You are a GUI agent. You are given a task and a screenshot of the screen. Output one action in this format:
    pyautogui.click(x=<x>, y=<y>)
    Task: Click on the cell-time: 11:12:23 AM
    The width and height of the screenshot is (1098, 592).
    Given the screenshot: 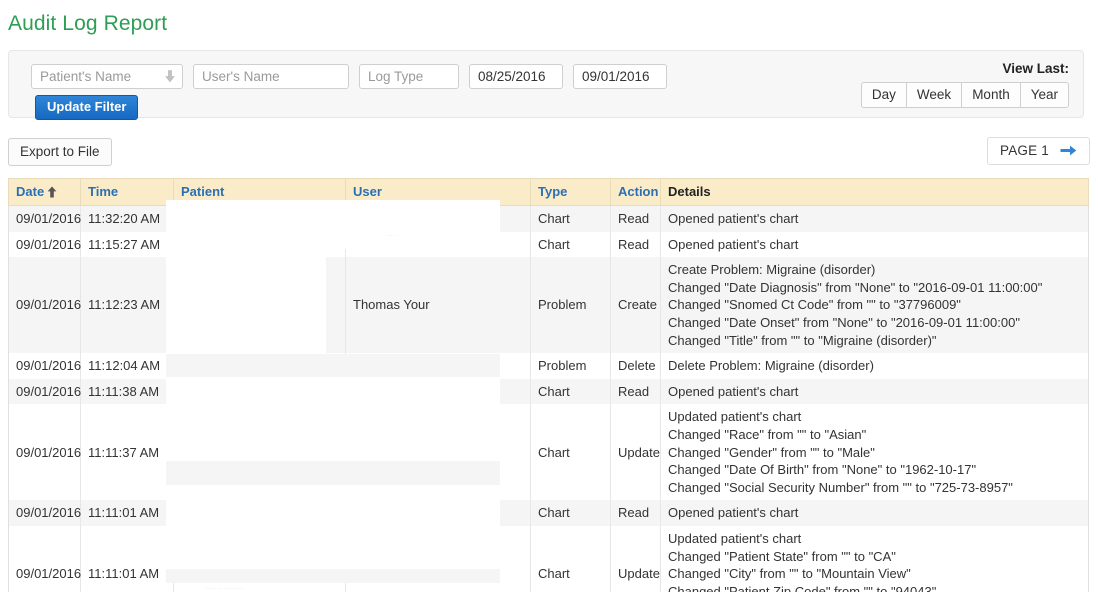 What is the action you would take?
    pyautogui.click(x=127, y=305)
    